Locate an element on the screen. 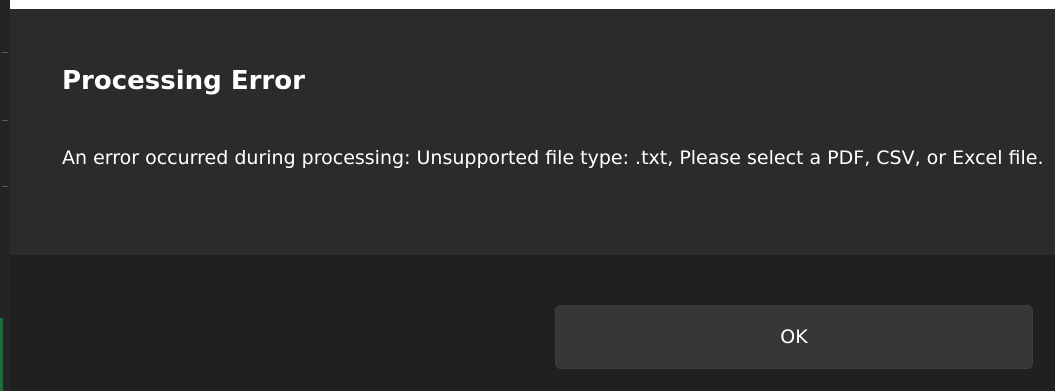 This screenshot has height=391, width=1055. ok-button: OK is located at coordinates (794, 337).